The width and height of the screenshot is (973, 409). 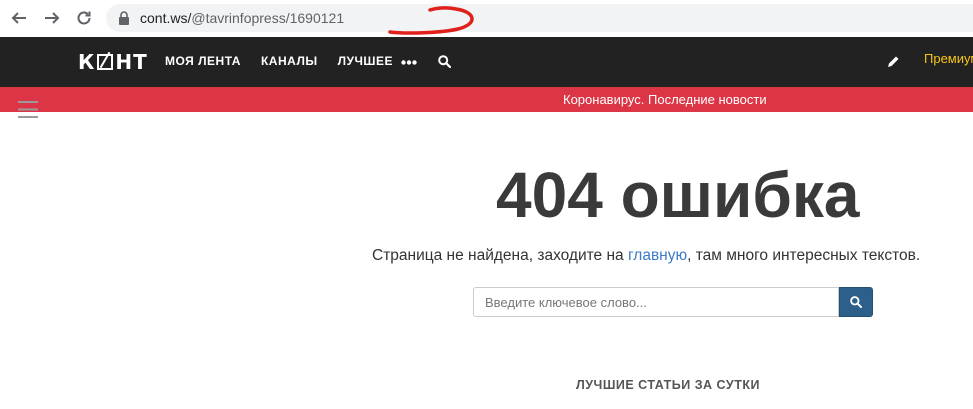 I want to click on search-button, so click(x=856, y=302).